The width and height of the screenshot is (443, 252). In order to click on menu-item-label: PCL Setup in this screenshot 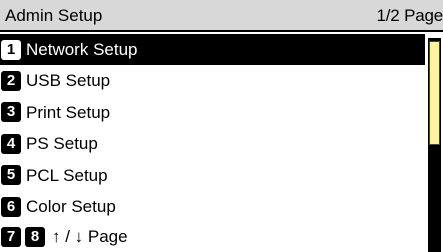, I will do `click(67, 175)`.